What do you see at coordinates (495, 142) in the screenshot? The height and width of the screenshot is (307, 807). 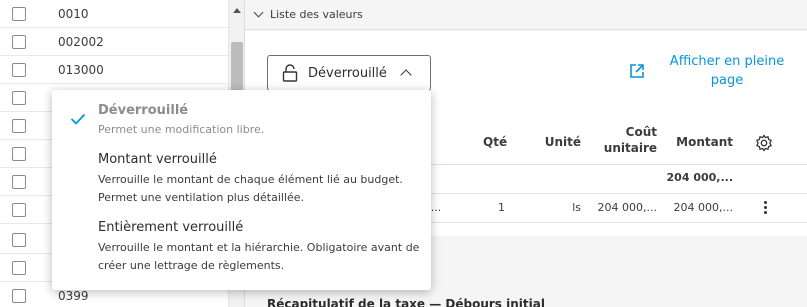 I see `column-header-qty: Qté` at bounding box center [495, 142].